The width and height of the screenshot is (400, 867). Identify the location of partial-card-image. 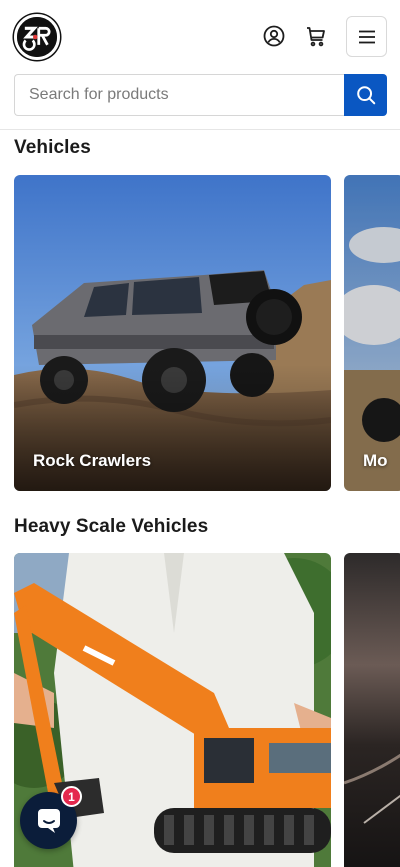
(372, 333).